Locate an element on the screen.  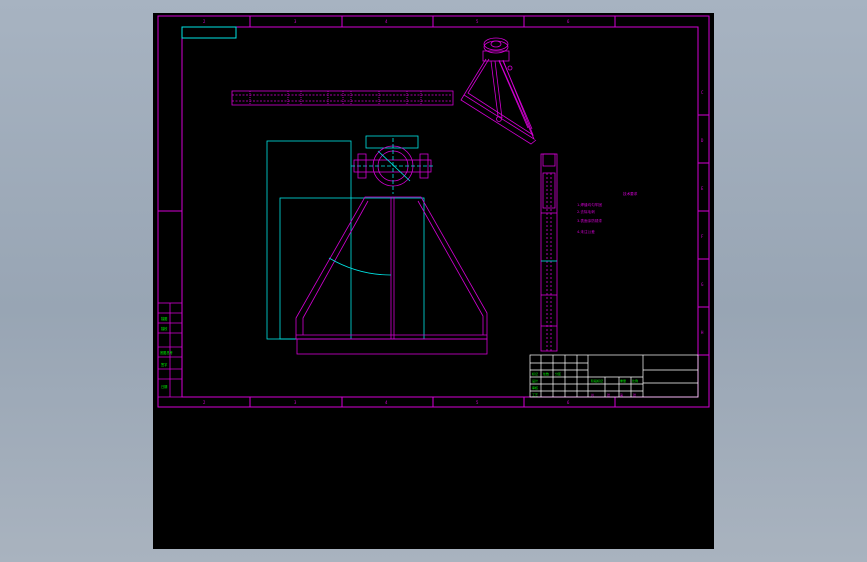
zone-label-top-5: 6 is located at coordinates (568, 21).